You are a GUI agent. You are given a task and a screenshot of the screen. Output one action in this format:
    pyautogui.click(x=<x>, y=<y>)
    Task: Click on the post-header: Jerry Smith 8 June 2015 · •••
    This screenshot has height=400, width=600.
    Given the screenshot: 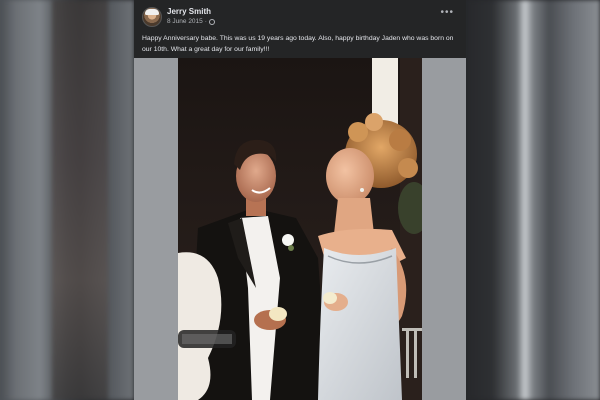 What is the action you would take?
    pyautogui.click(x=300, y=15)
    